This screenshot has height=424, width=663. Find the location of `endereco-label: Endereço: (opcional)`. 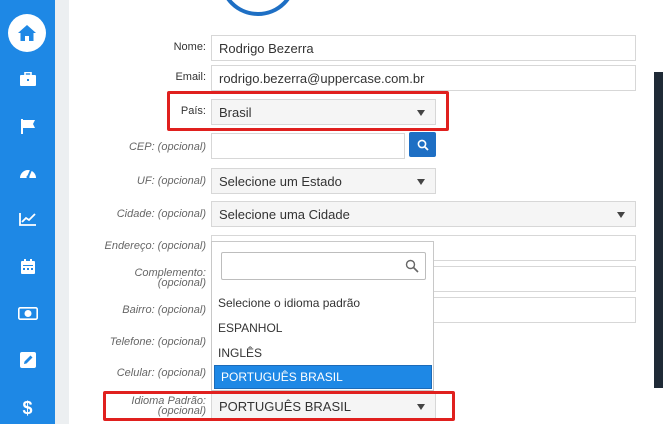

endereco-label: Endereço: (opcional) is located at coordinates (155, 246).